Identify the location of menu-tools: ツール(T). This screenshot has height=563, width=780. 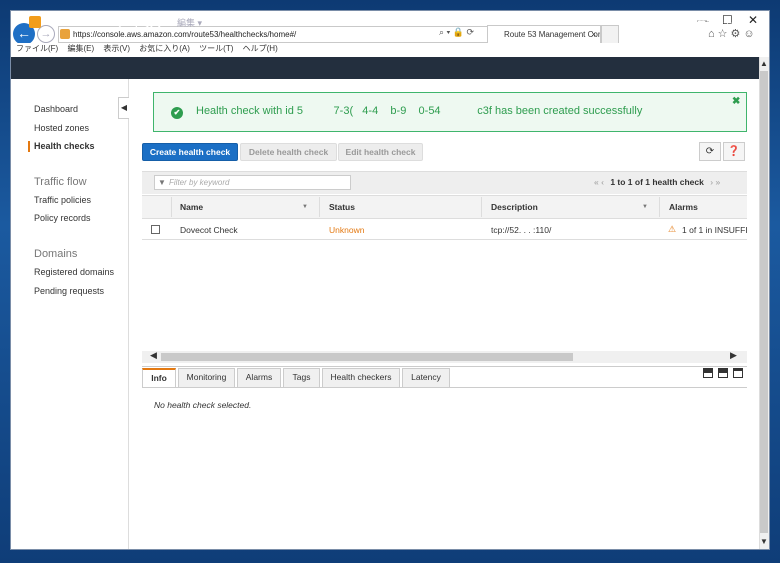
(216, 48).